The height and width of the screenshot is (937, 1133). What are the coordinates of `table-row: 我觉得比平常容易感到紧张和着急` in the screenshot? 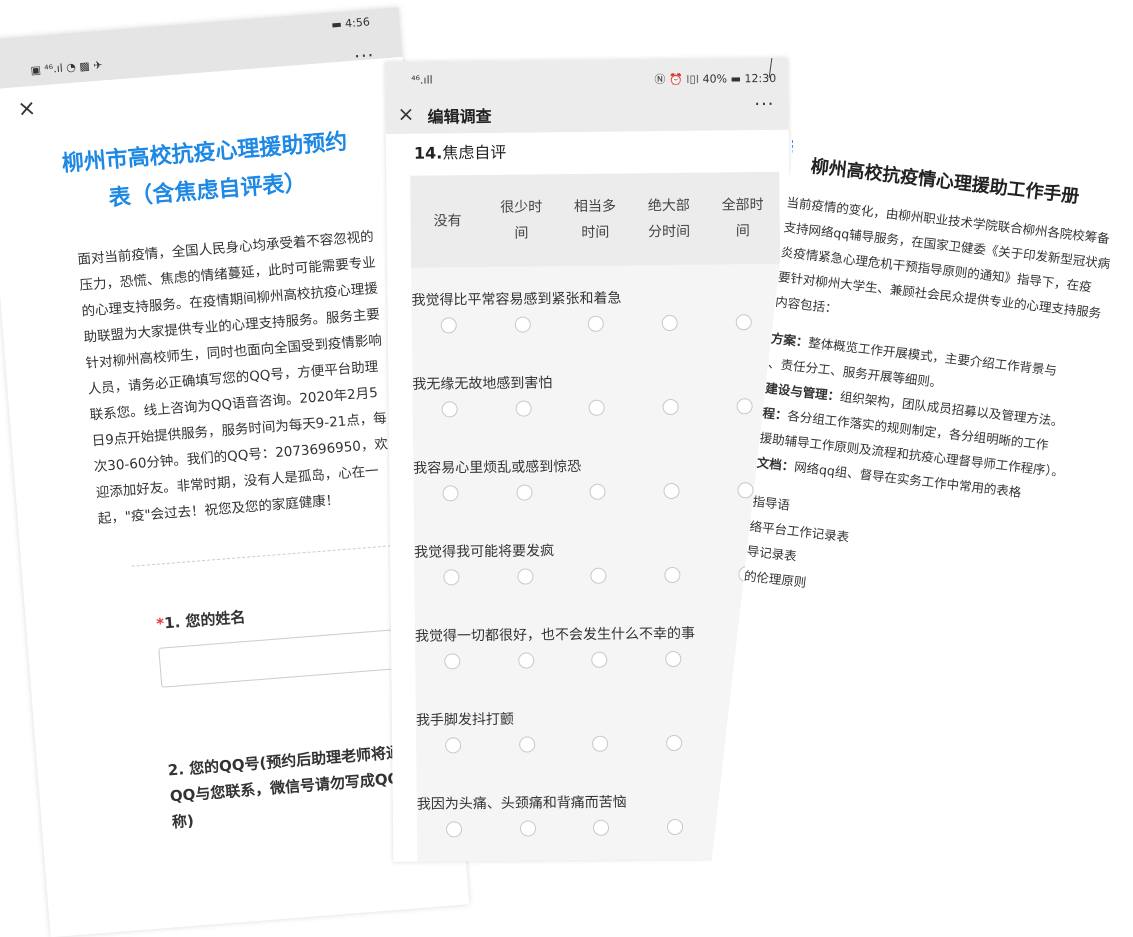 It's located at (596, 308).